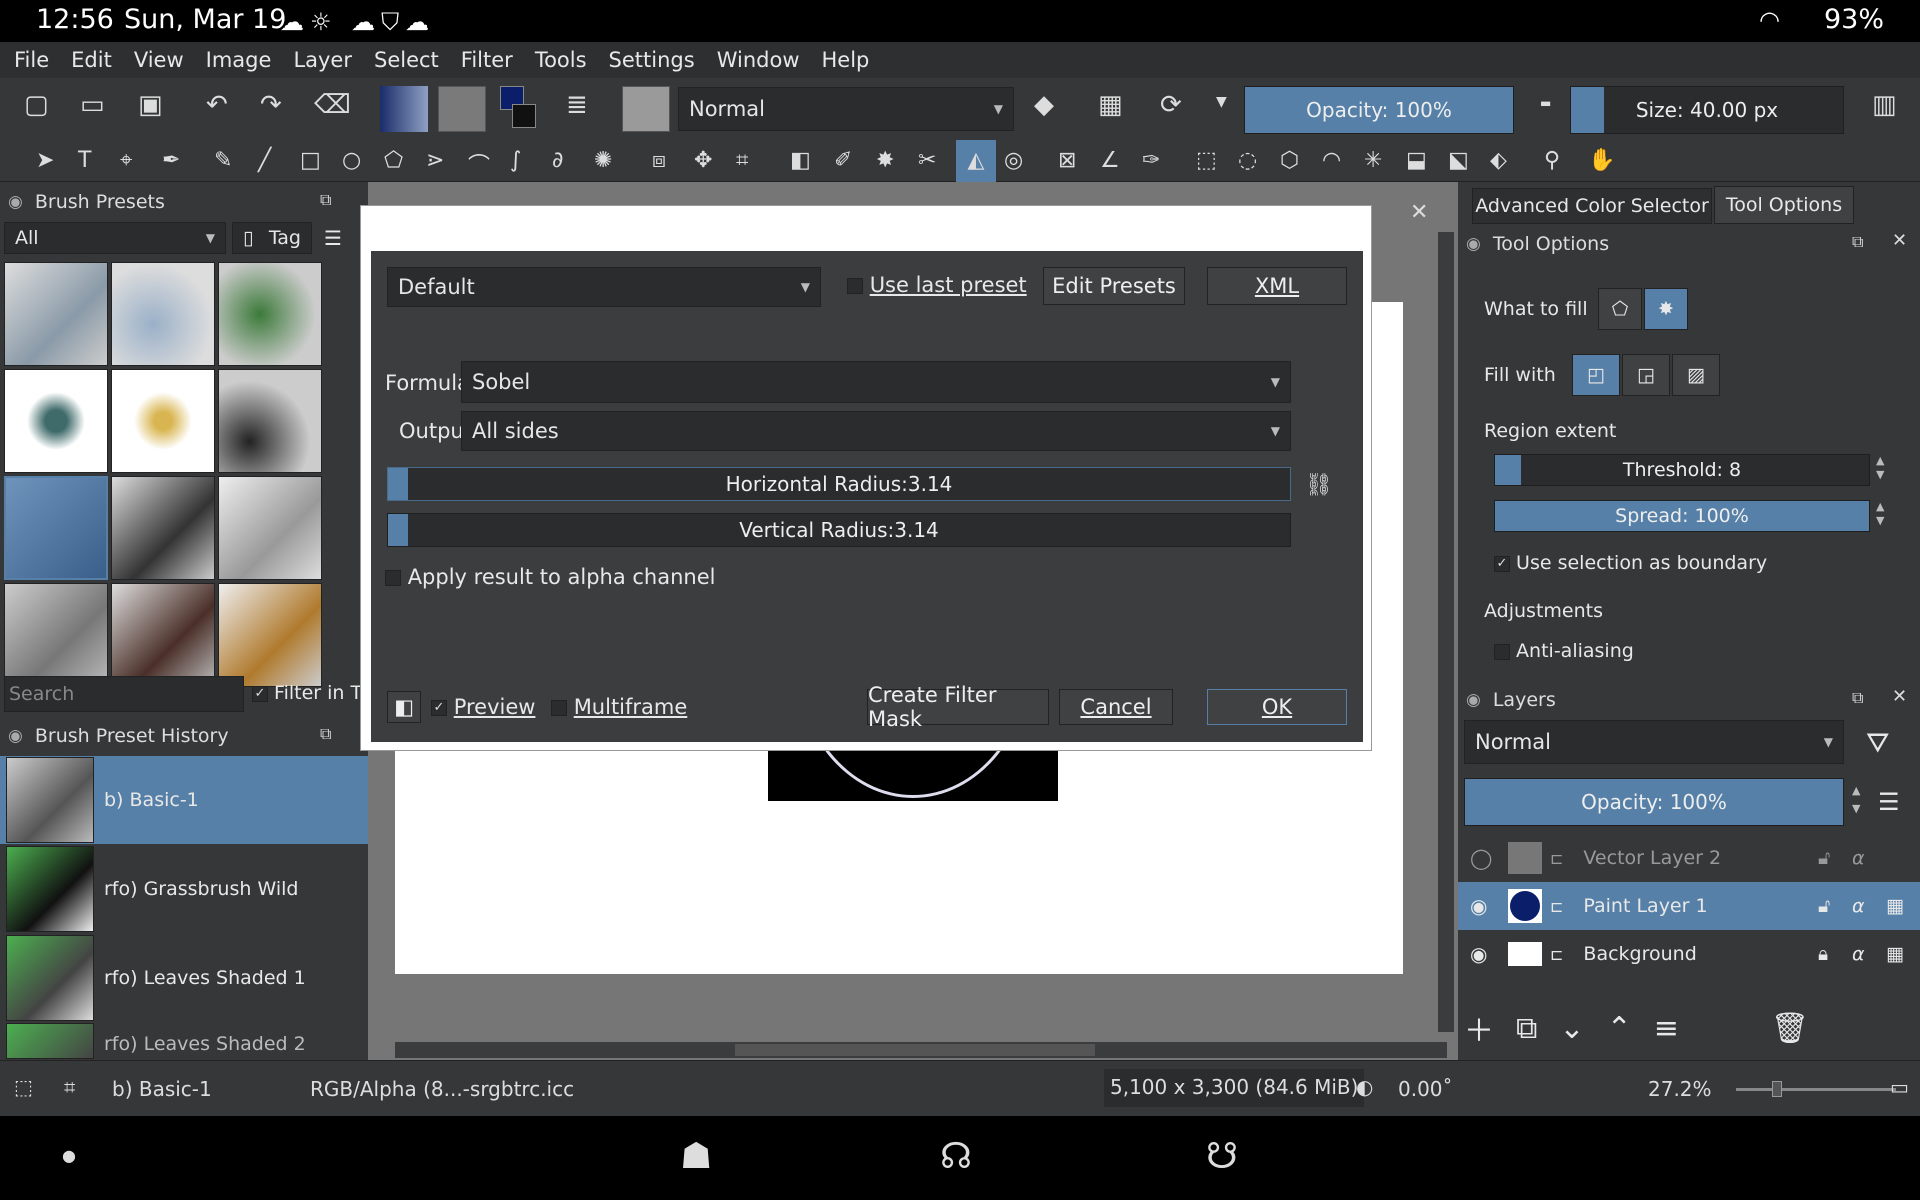  I want to click on select-shape-icon: ➤, so click(45, 160).